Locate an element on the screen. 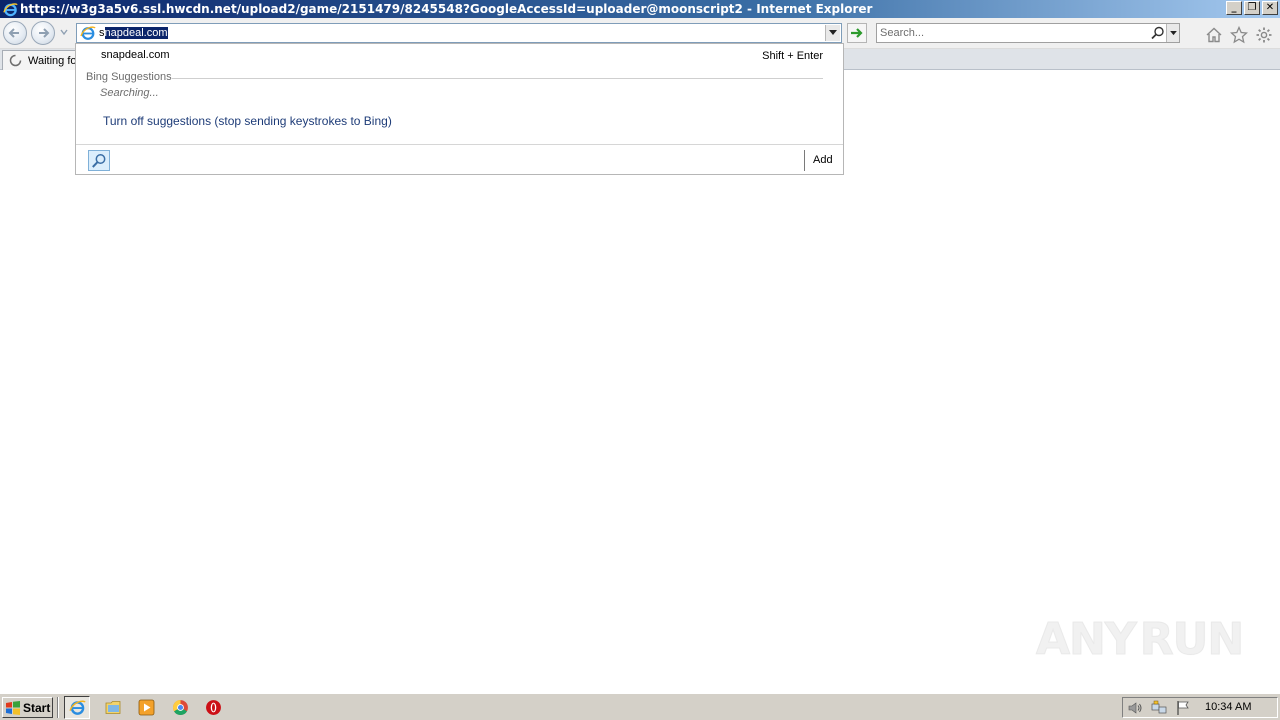  go-button is located at coordinates (857, 33).